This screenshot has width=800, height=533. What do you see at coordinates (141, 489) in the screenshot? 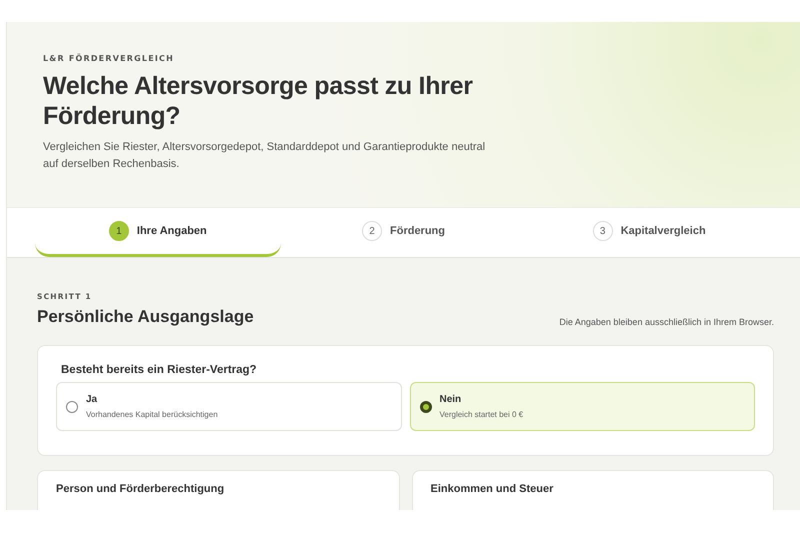
I see `card-title: Person und Förderberechtigung` at bounding box center [141, 489].